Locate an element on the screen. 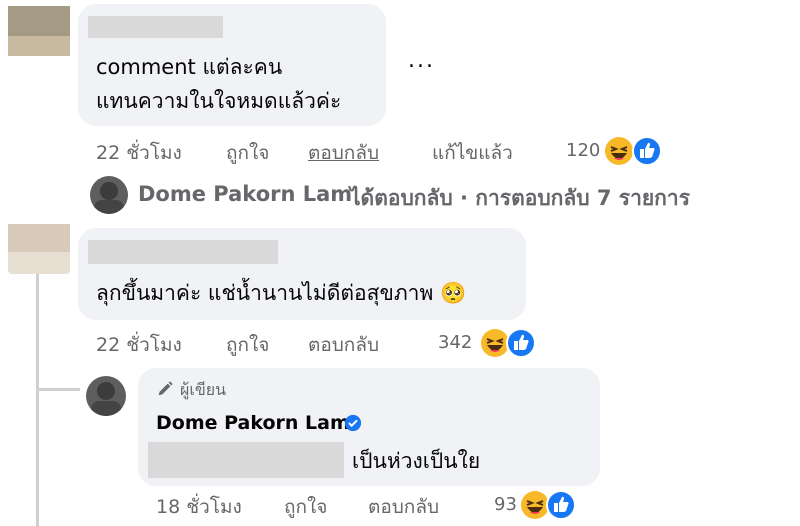  comment-actions: 22 ชั่วโมง ถูกใจ ตอบกลับ แก้ไขแล้ว 120 is located at coordinates (396, 152).